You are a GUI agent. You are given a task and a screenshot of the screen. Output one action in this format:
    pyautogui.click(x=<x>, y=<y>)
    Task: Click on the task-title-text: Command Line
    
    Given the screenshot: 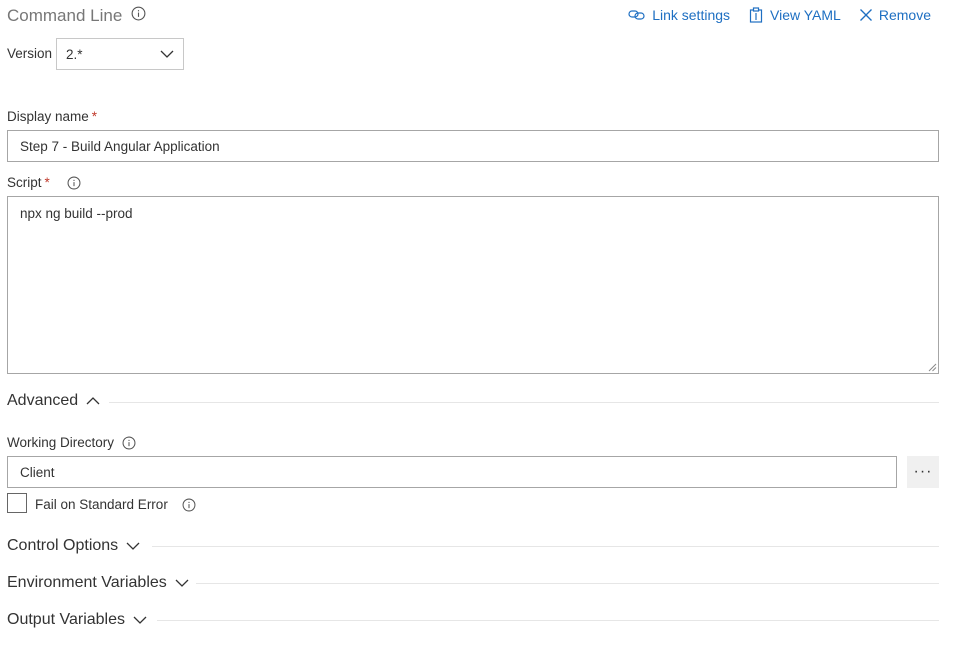 What is the action you would take?
    pyautogui.click(x=65, y=15)
    